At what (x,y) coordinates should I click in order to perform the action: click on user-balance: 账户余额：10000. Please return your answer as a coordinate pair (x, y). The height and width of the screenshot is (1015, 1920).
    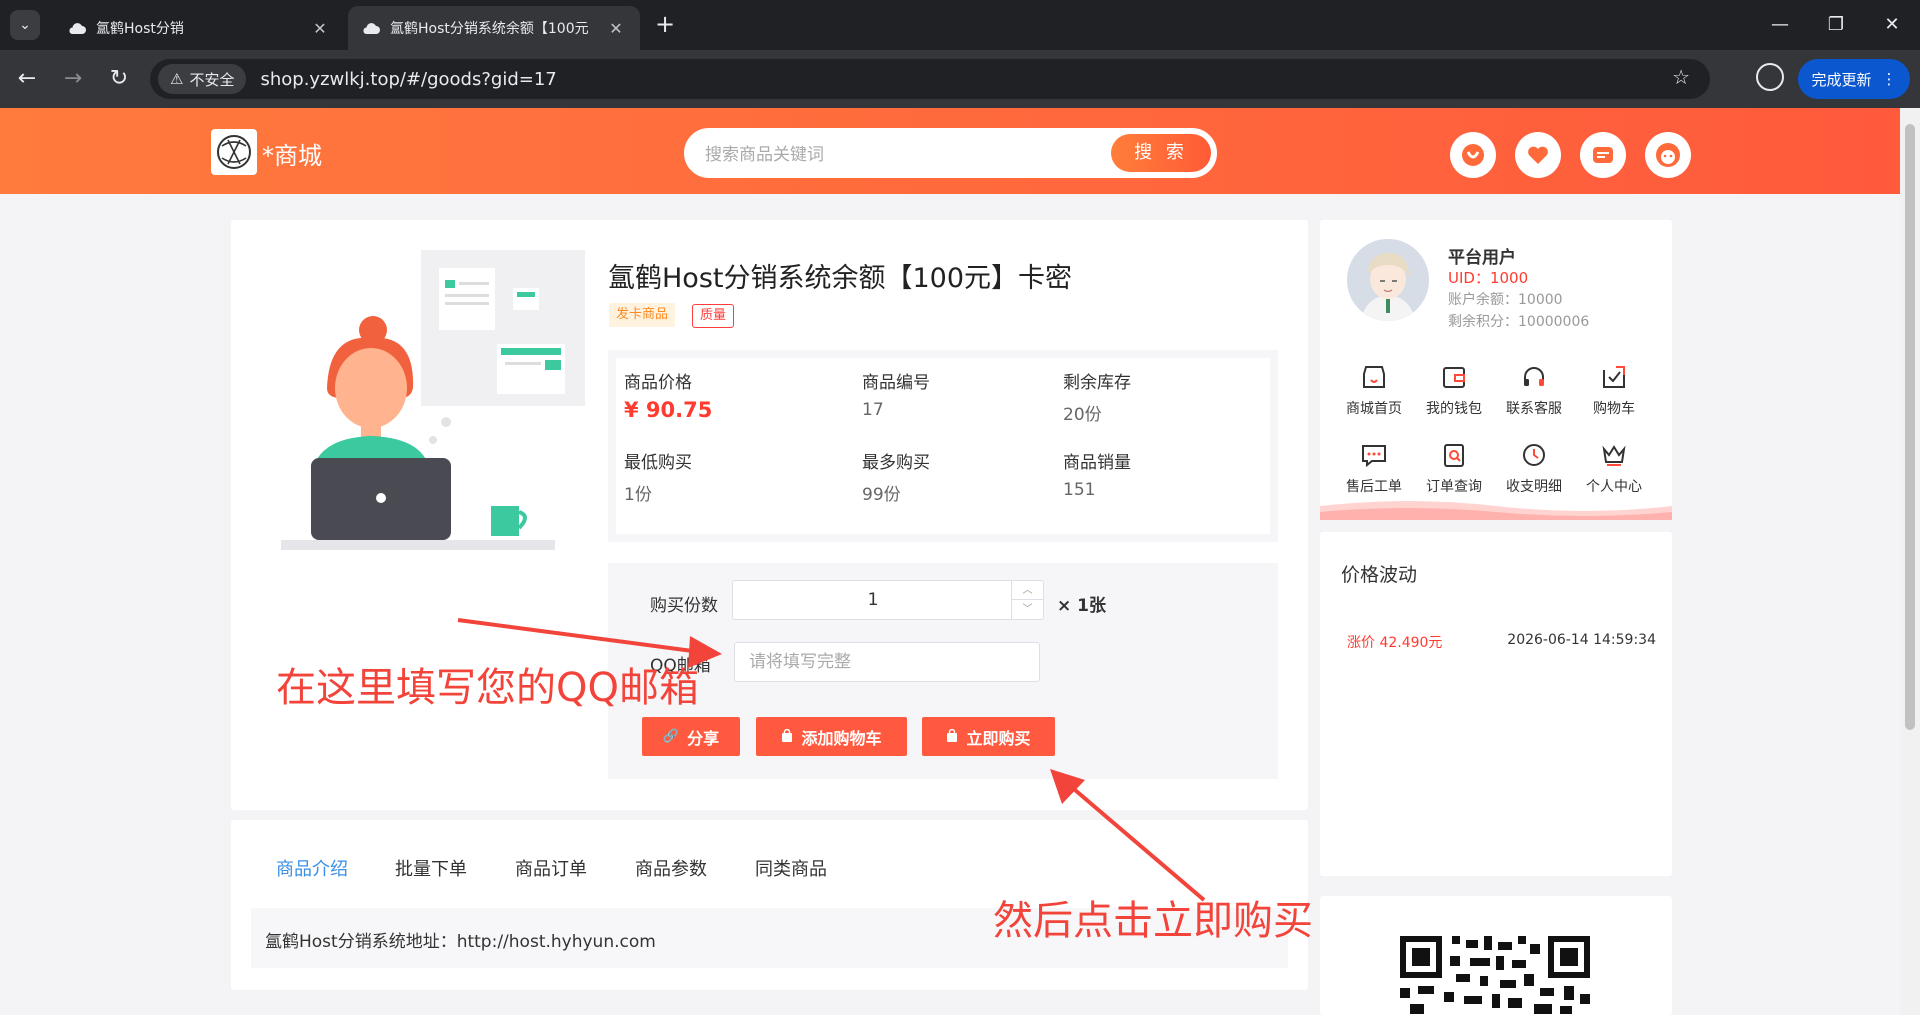
    Looking at the image, I should click on (1505, 300).